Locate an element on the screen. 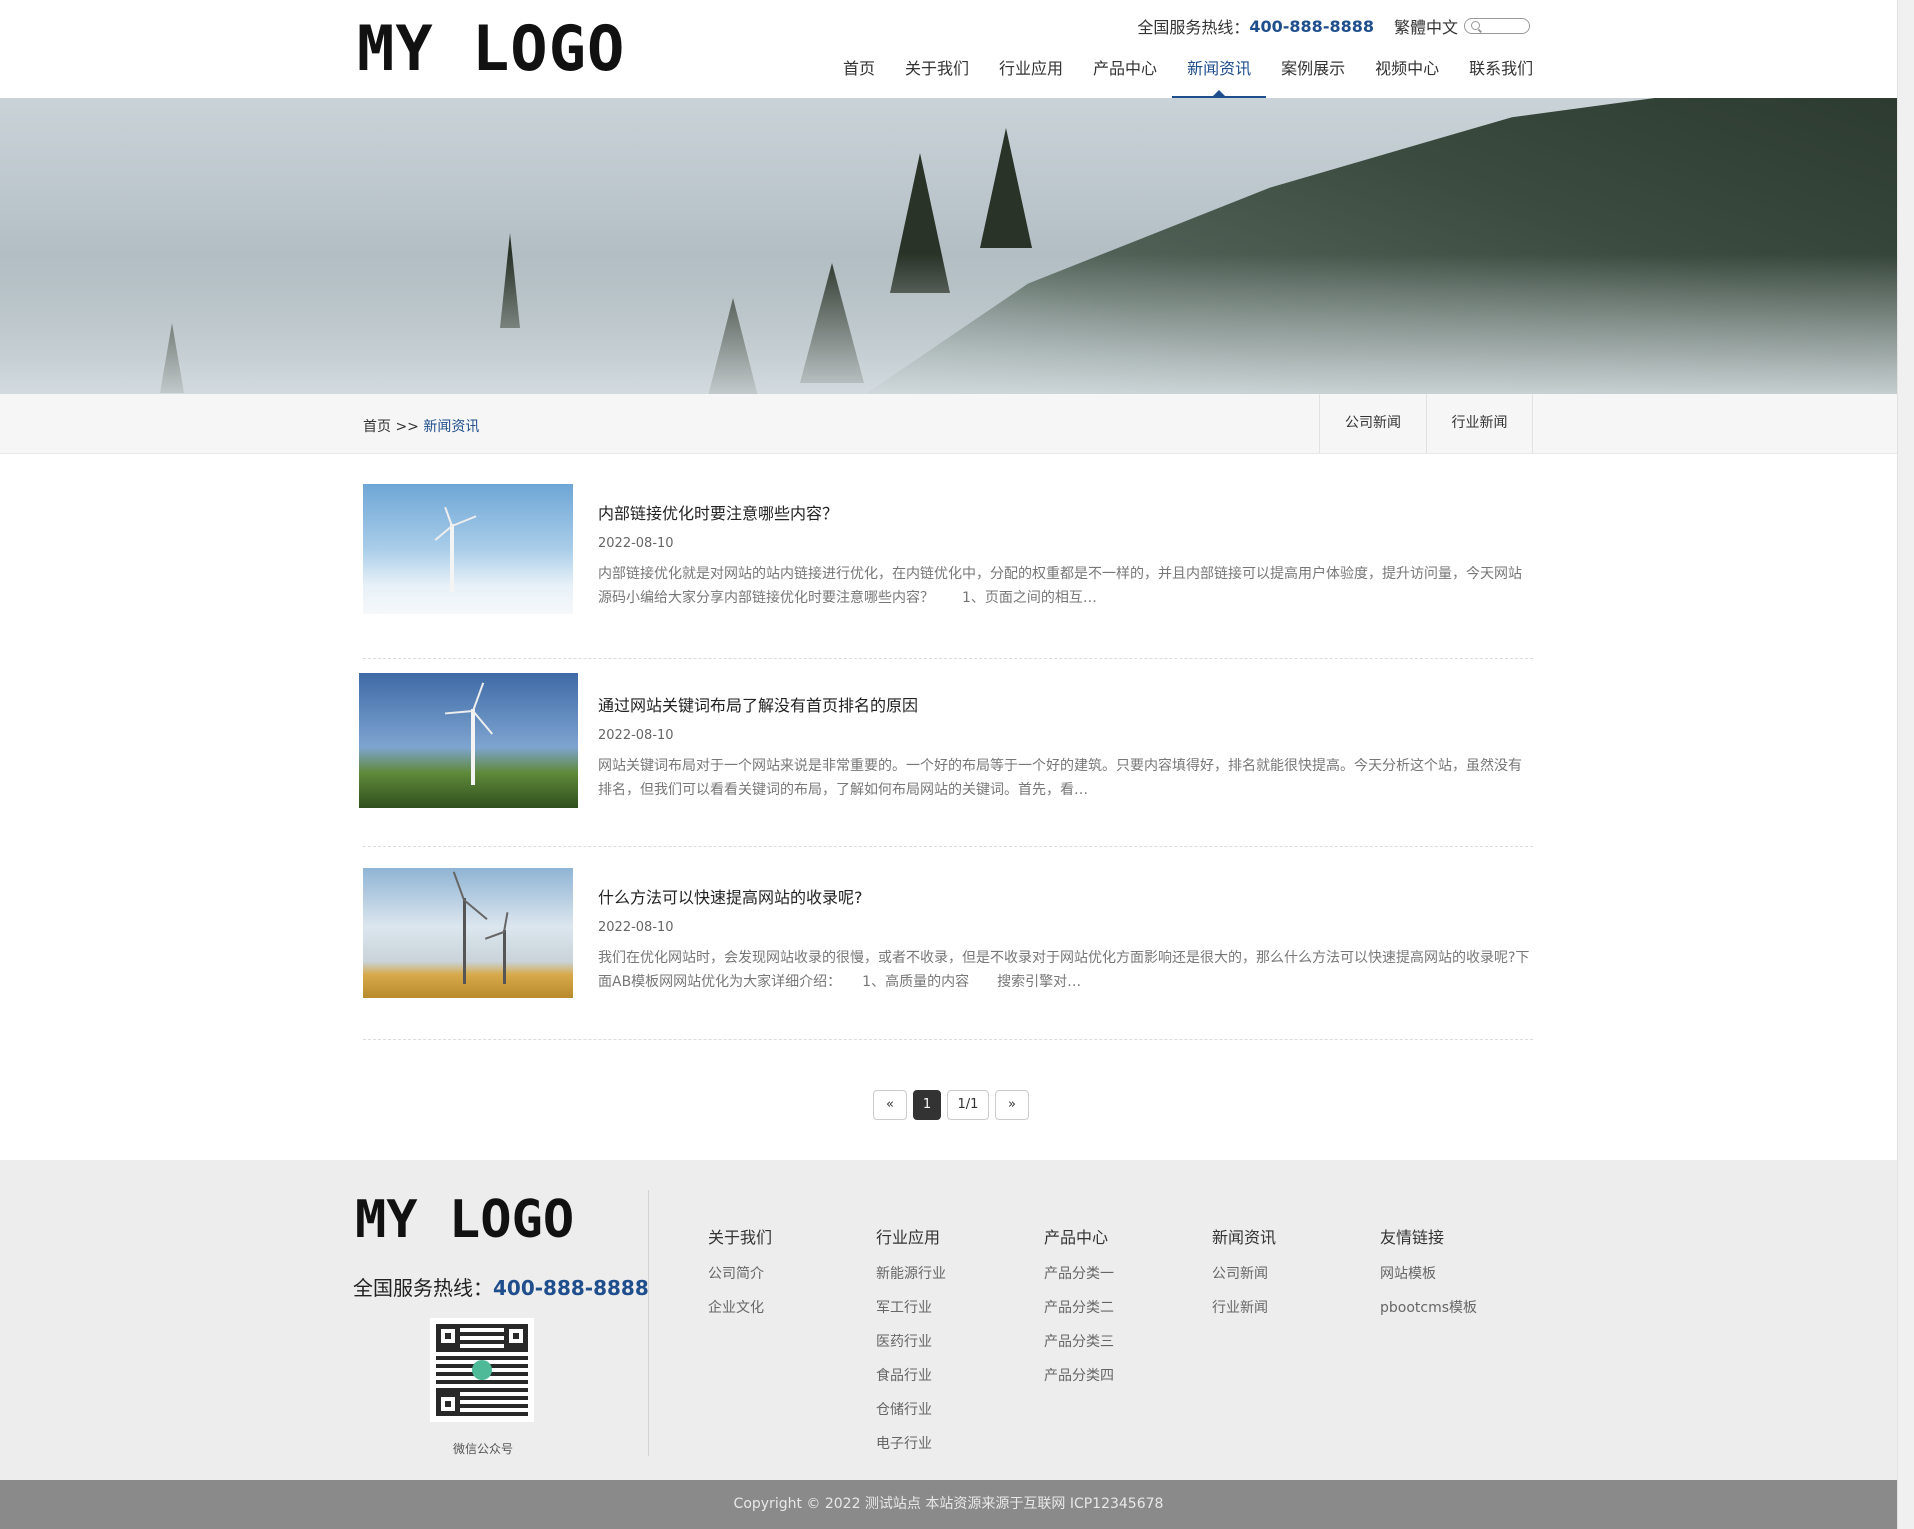  footer-column-title: 关于我们 is located at coordinates (740, 1236).